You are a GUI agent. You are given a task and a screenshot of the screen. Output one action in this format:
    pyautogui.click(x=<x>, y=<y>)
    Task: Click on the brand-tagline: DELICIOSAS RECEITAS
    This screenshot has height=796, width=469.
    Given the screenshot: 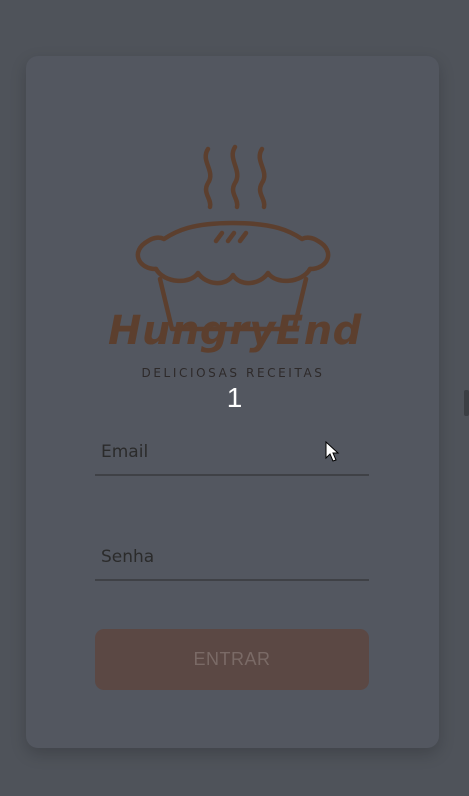 What is the action you would take?
    pyautogui.click(x=233, y=373)
    